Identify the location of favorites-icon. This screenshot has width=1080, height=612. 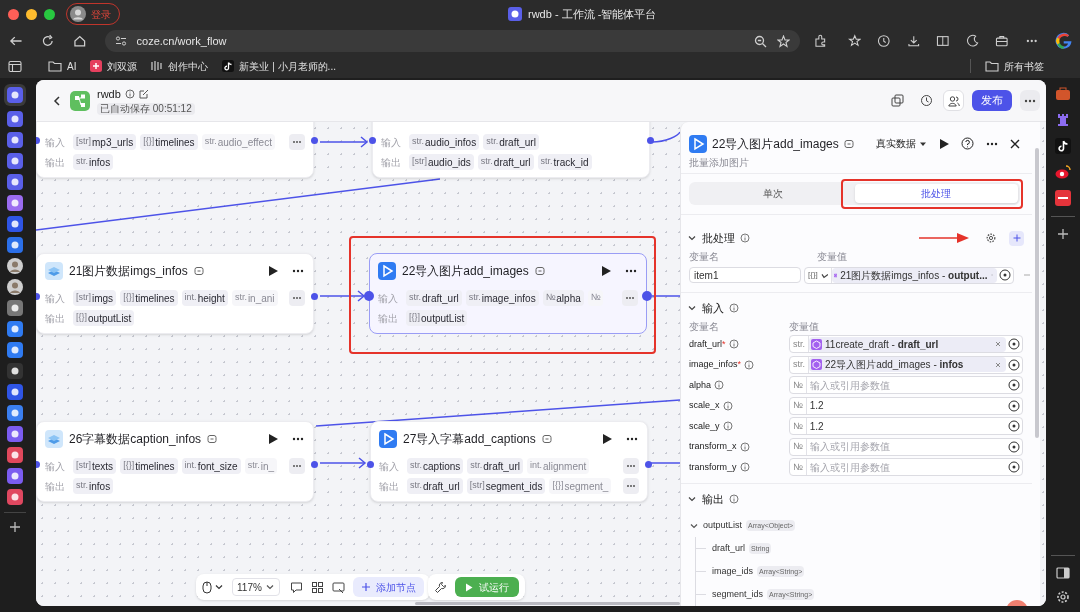
(854, 41).